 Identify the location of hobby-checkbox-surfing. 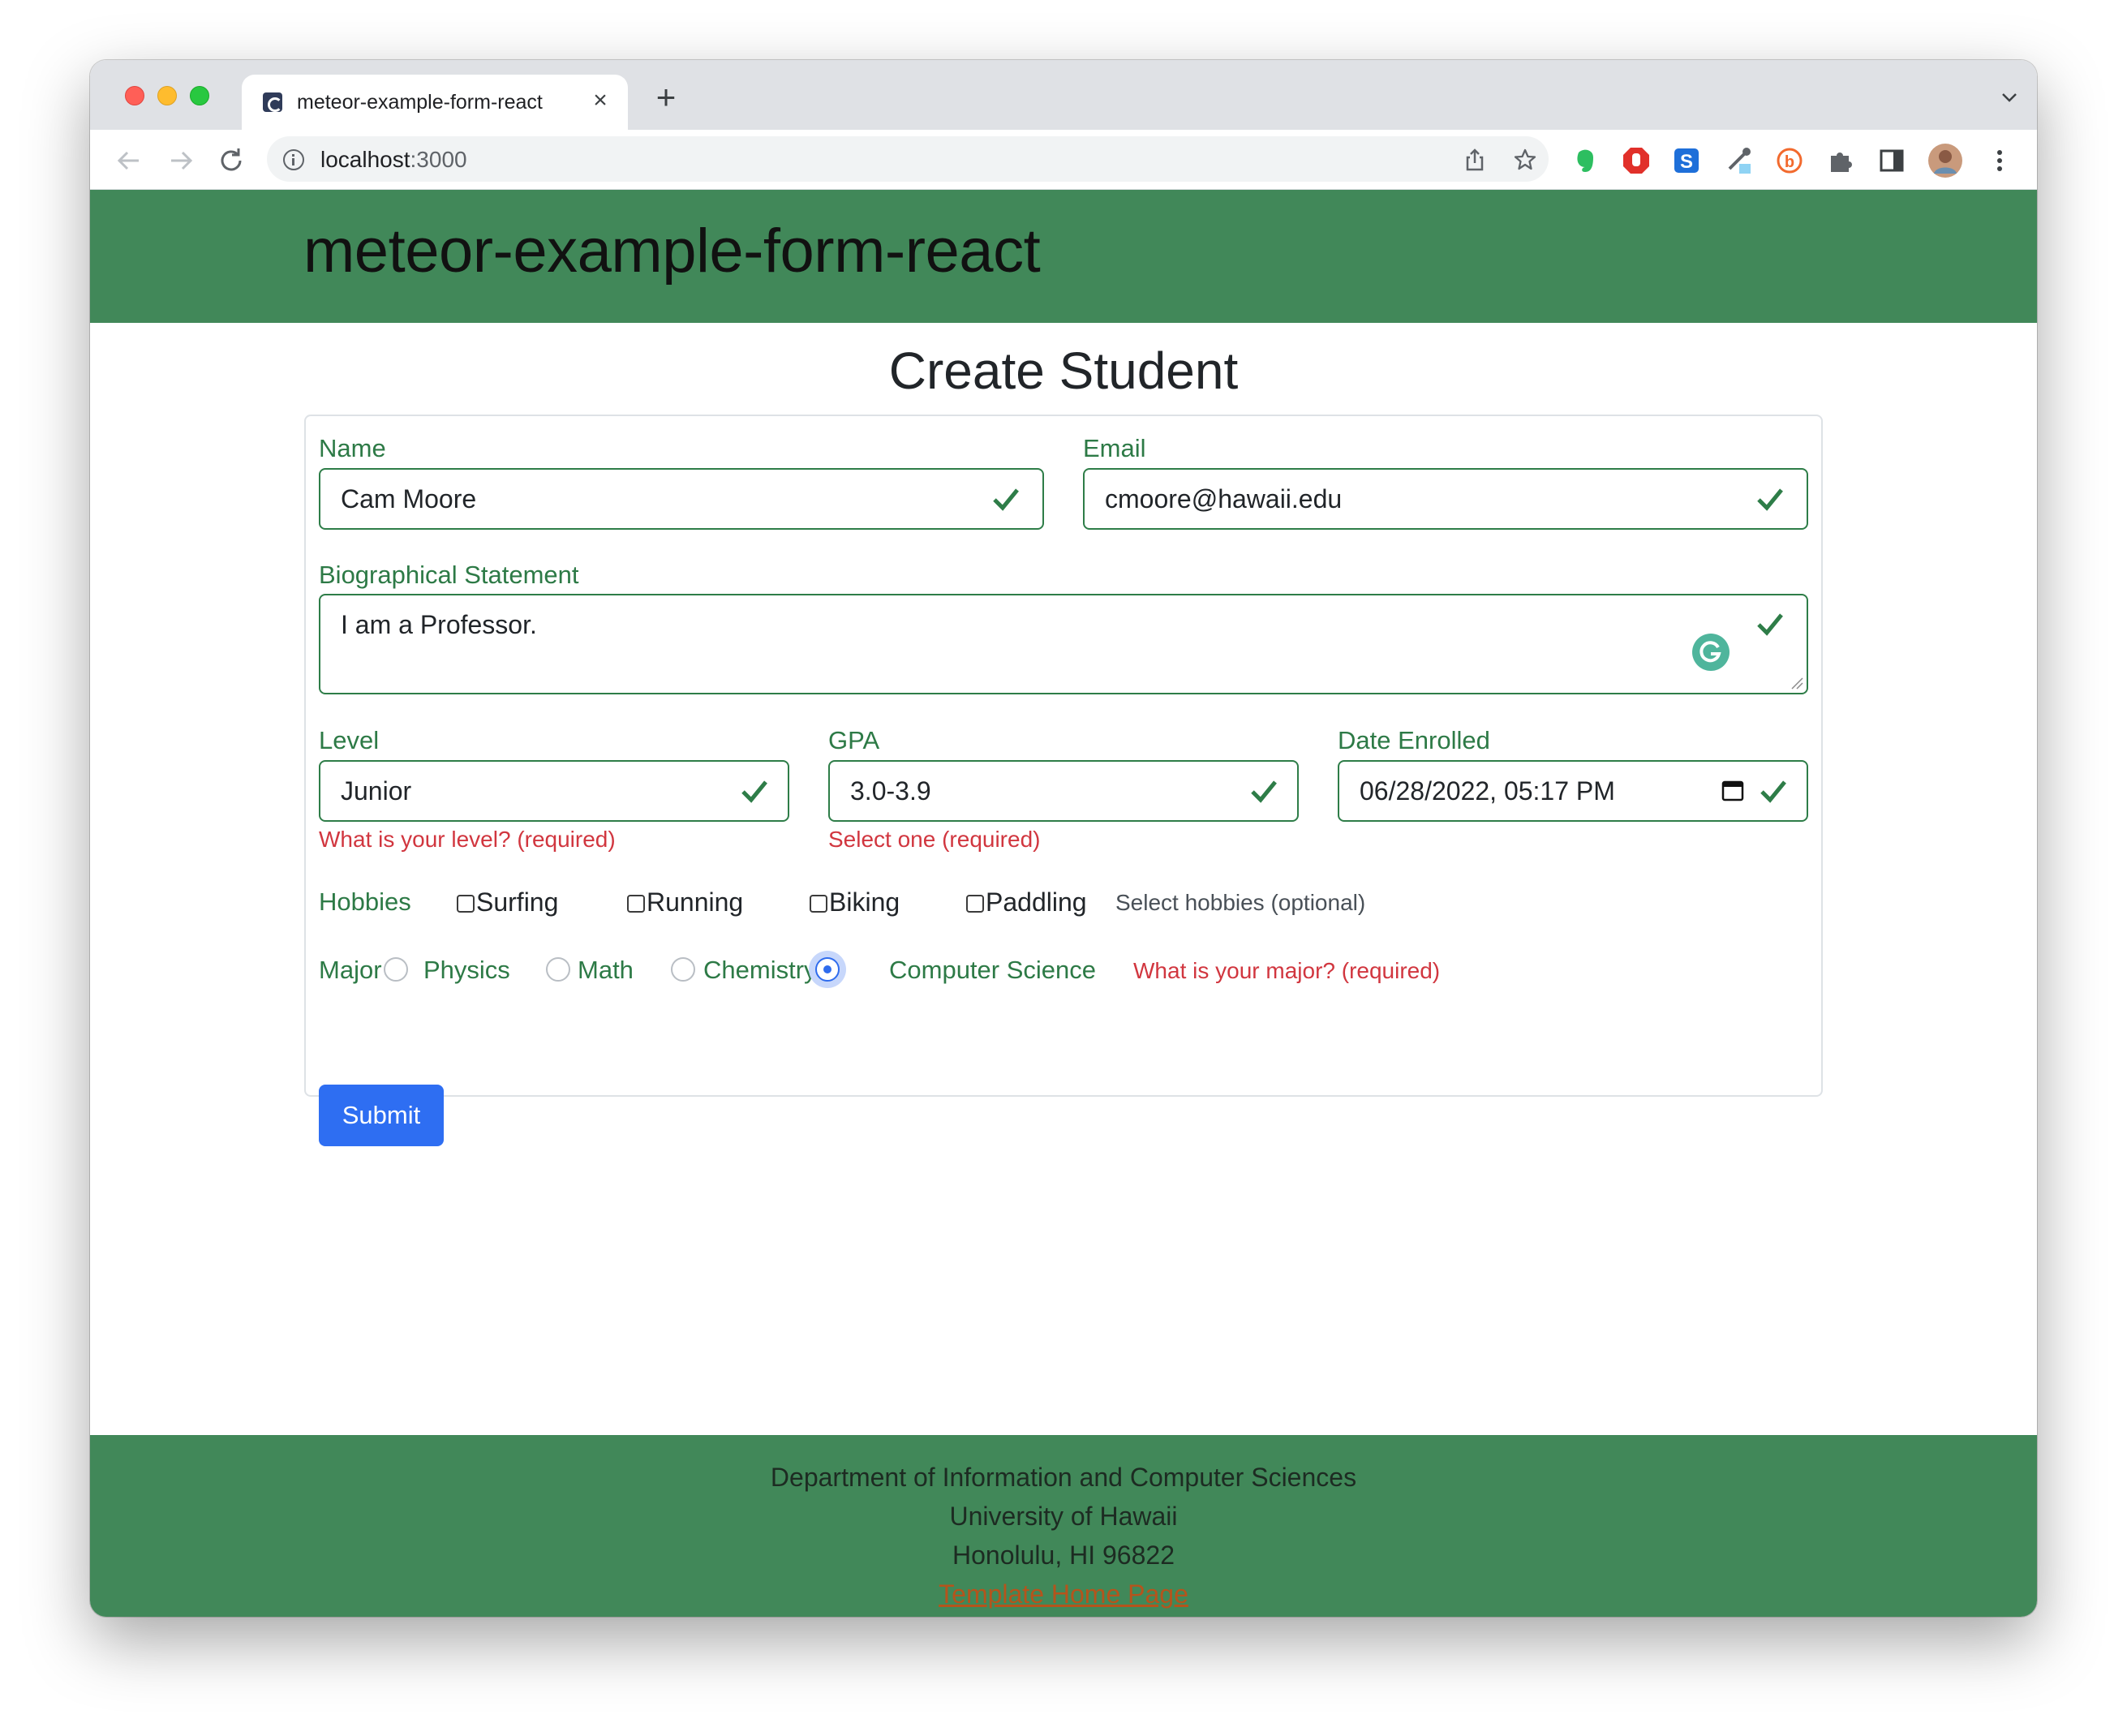
(466, 904).